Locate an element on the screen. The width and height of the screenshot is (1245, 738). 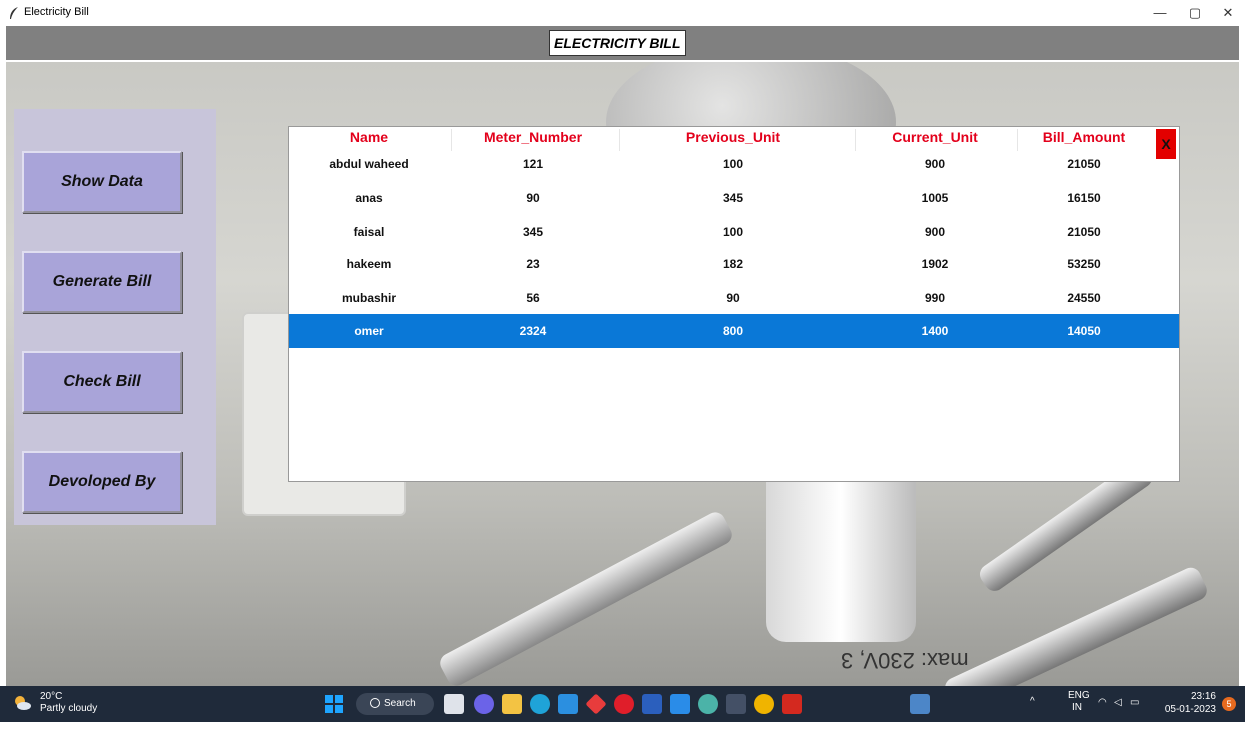
cell-meter-number: 121 is located at coordinates (533, 164).